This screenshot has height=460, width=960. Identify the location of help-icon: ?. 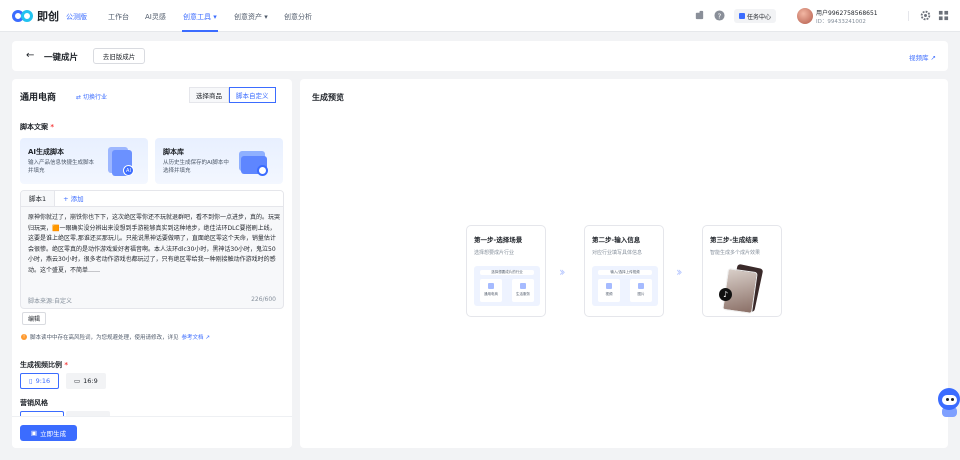
(719, 15).